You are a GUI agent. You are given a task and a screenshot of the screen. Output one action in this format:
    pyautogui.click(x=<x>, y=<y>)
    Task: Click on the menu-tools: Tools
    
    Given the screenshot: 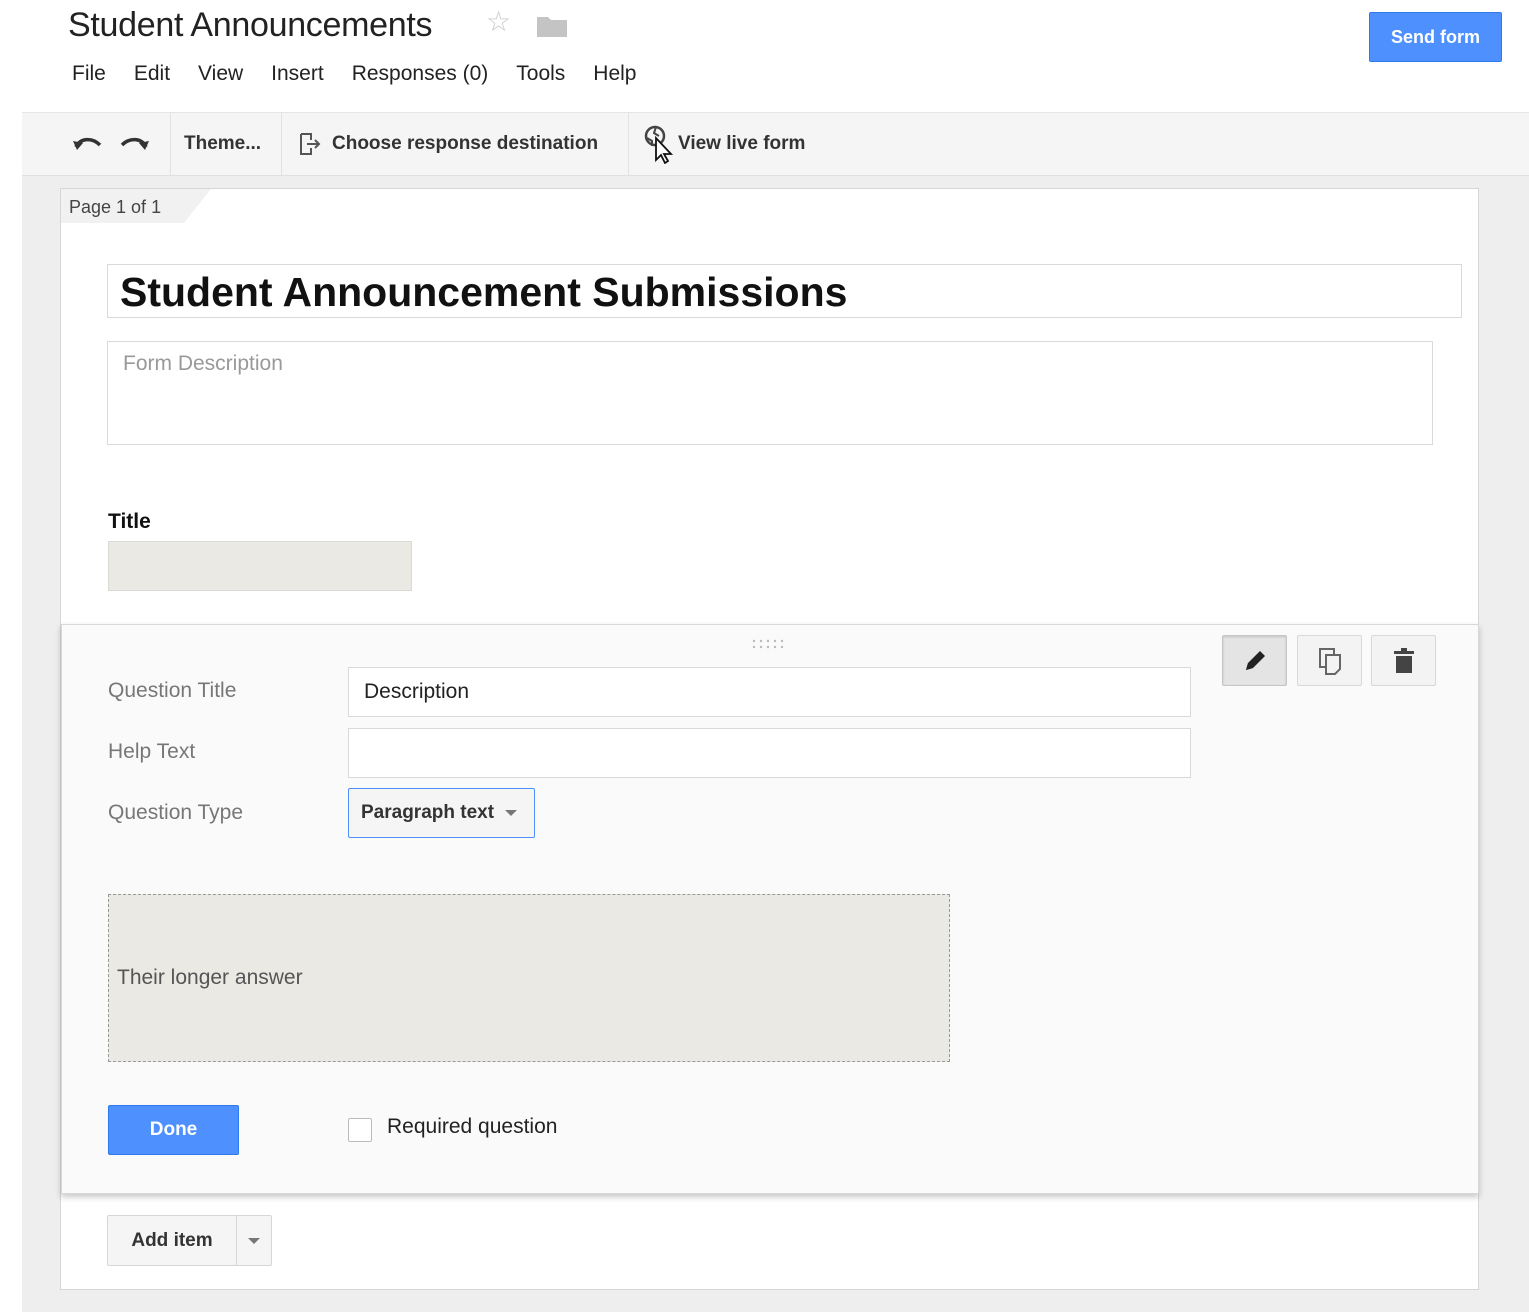 What is the action you would take?
    pyautogui.click(x=540, y=76)
    